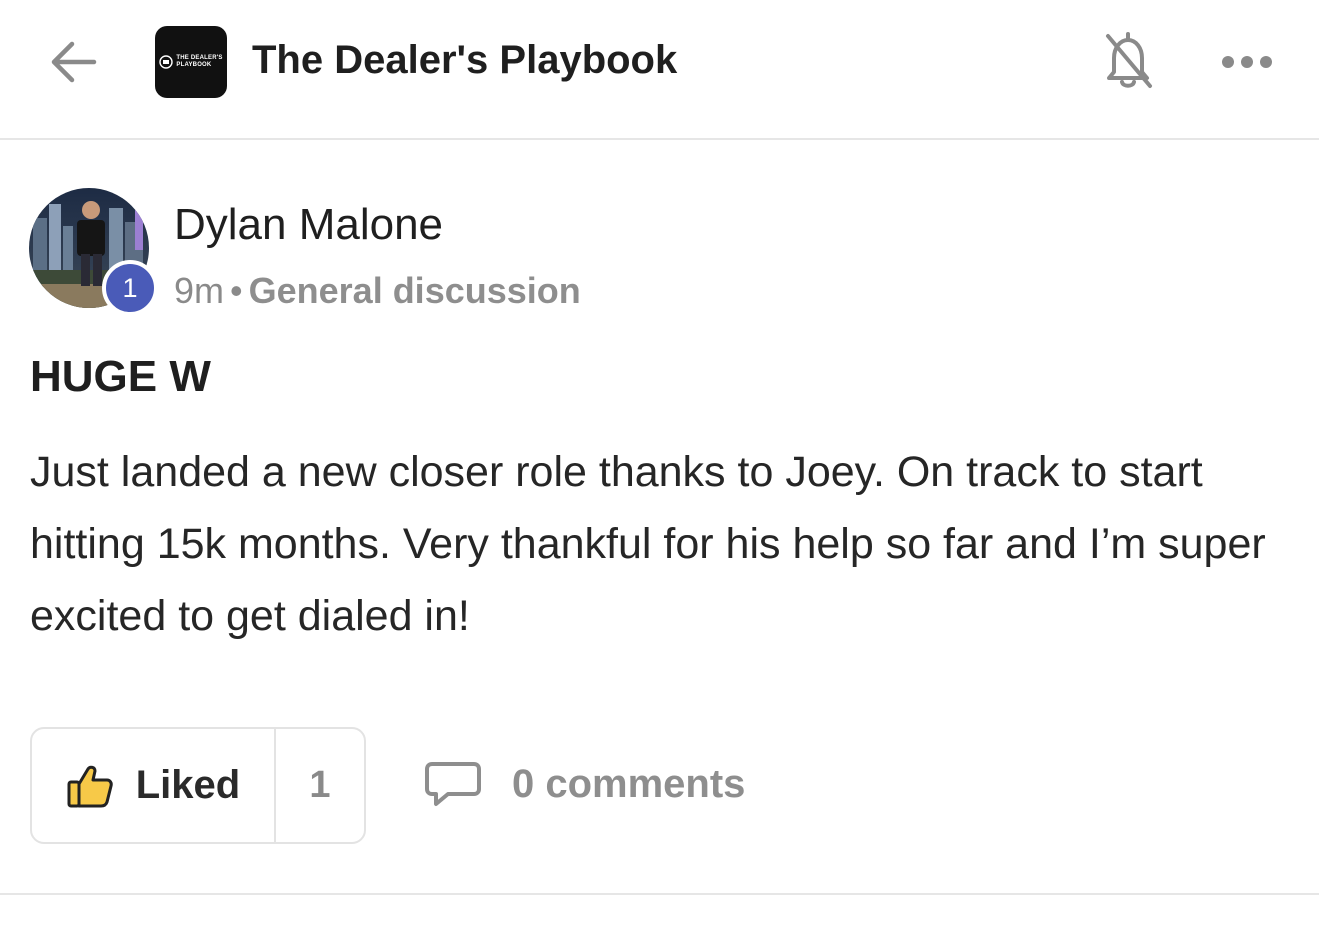 This screenshot has width=1319, height=925. Describe the element at coordinates (199, 290) in the screenshot. I see `post-time: 9m` at that location.